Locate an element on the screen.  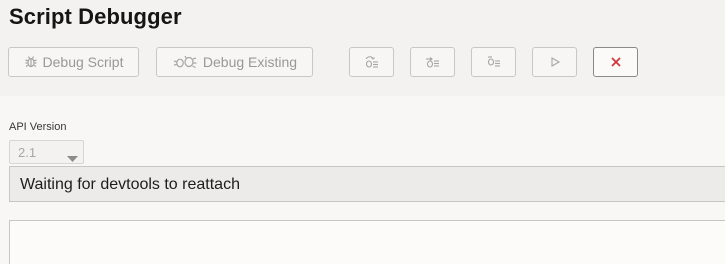
play-icon is located at coordinates (555, 62).